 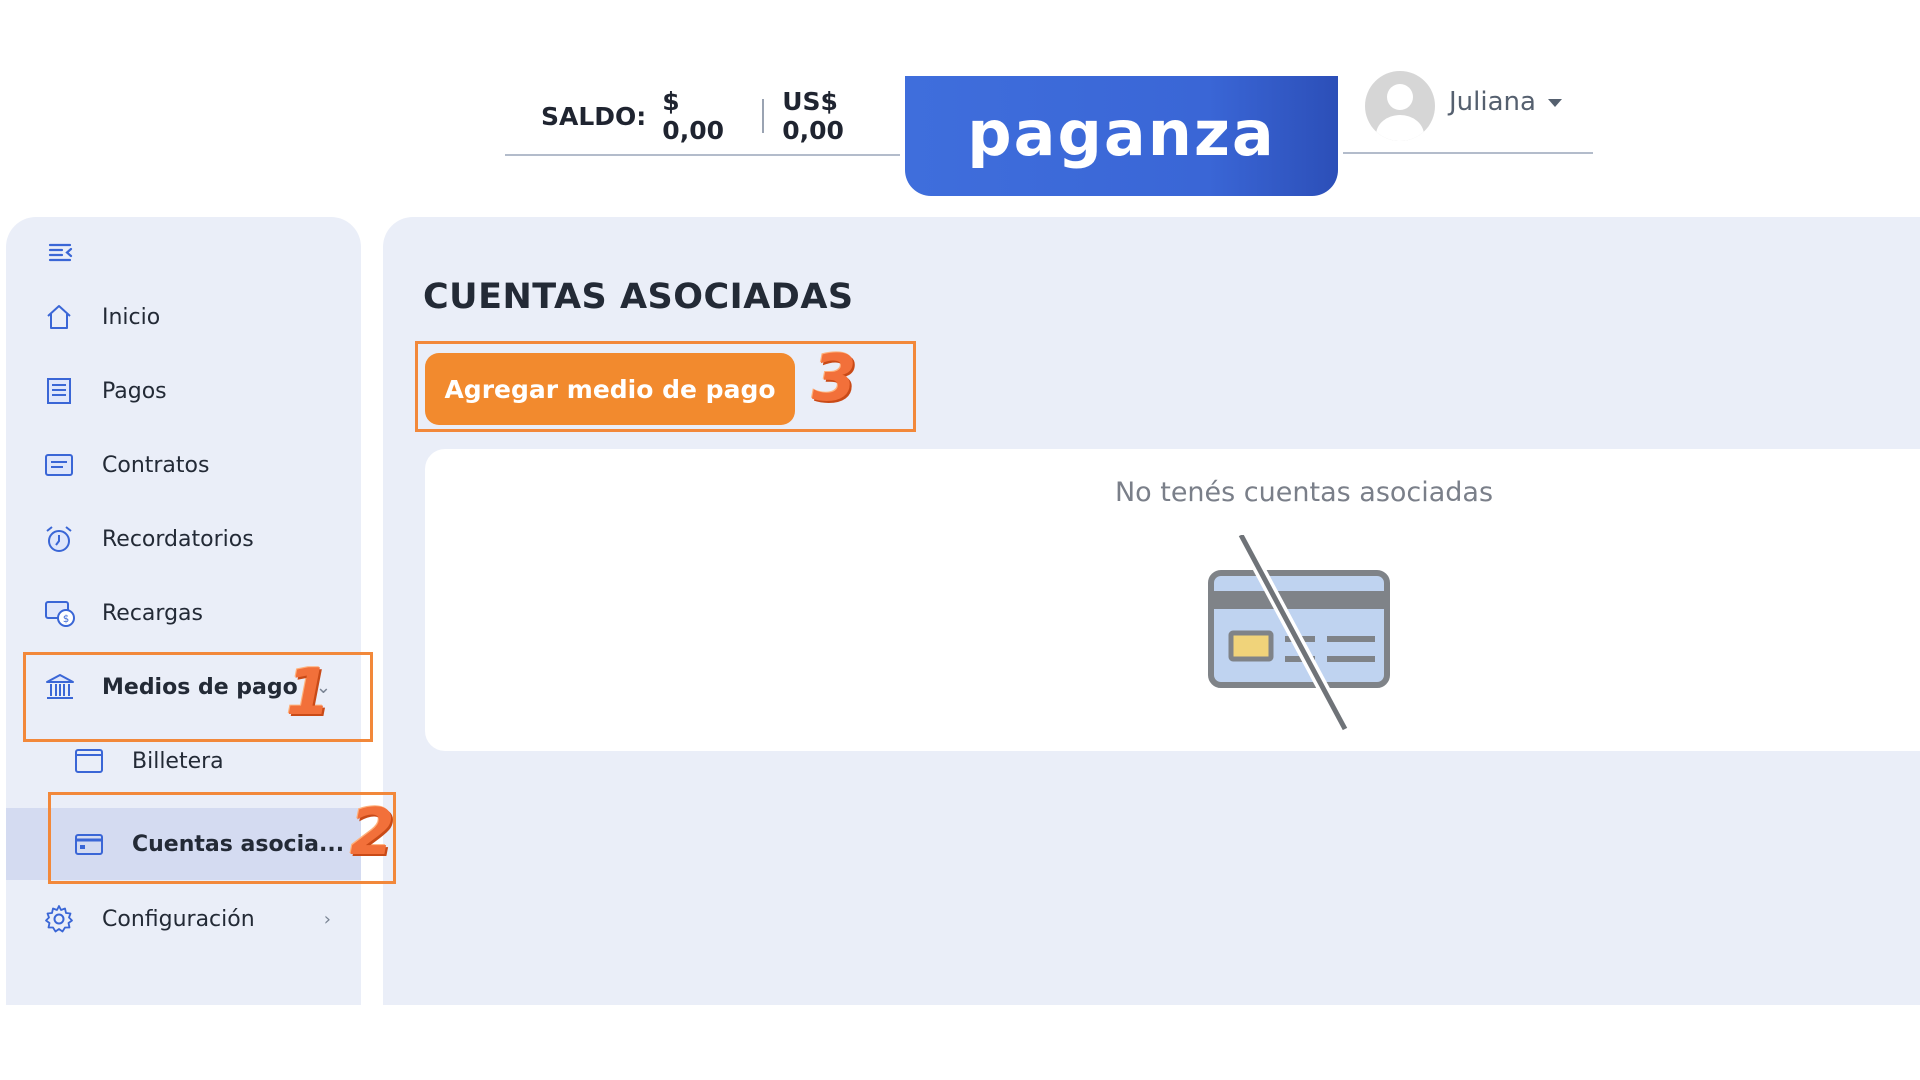 What do you see at coordinates (372, 833) in the screenshot?
I see `annotation-number-2: 2` at bounding box center [372, 833].